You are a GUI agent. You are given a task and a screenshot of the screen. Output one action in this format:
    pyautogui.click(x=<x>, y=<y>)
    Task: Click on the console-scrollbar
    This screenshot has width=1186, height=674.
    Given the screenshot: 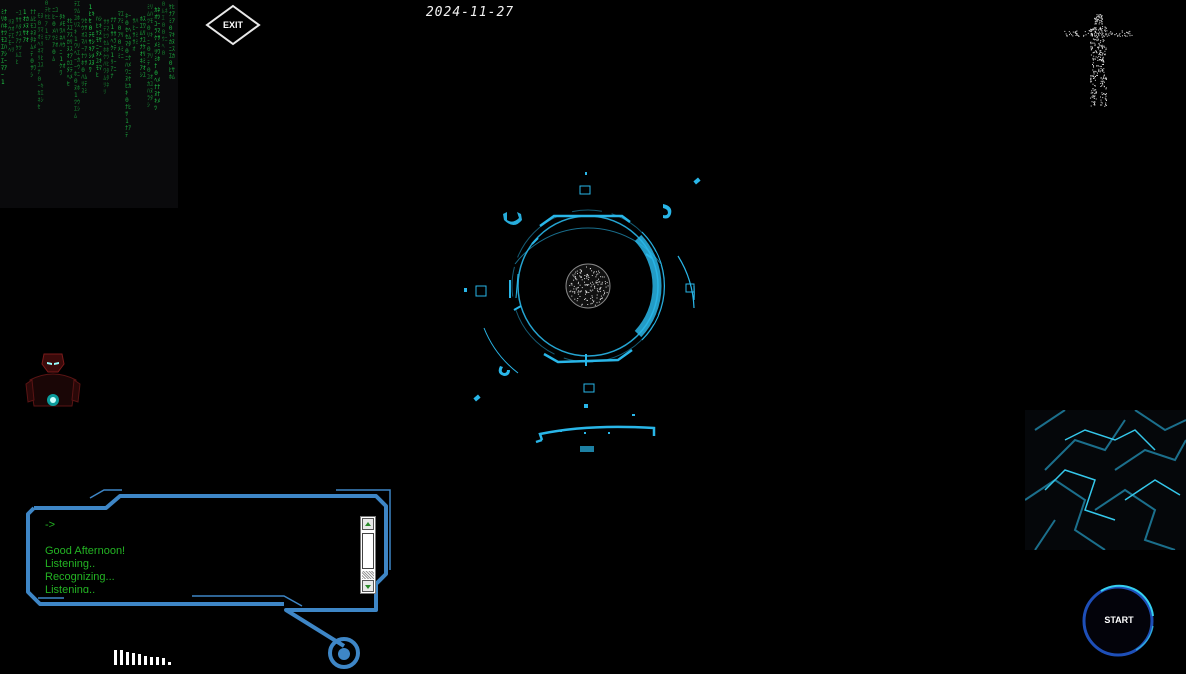 What is the action you would take?
    pyautogui.click(x=368, y=555)
    